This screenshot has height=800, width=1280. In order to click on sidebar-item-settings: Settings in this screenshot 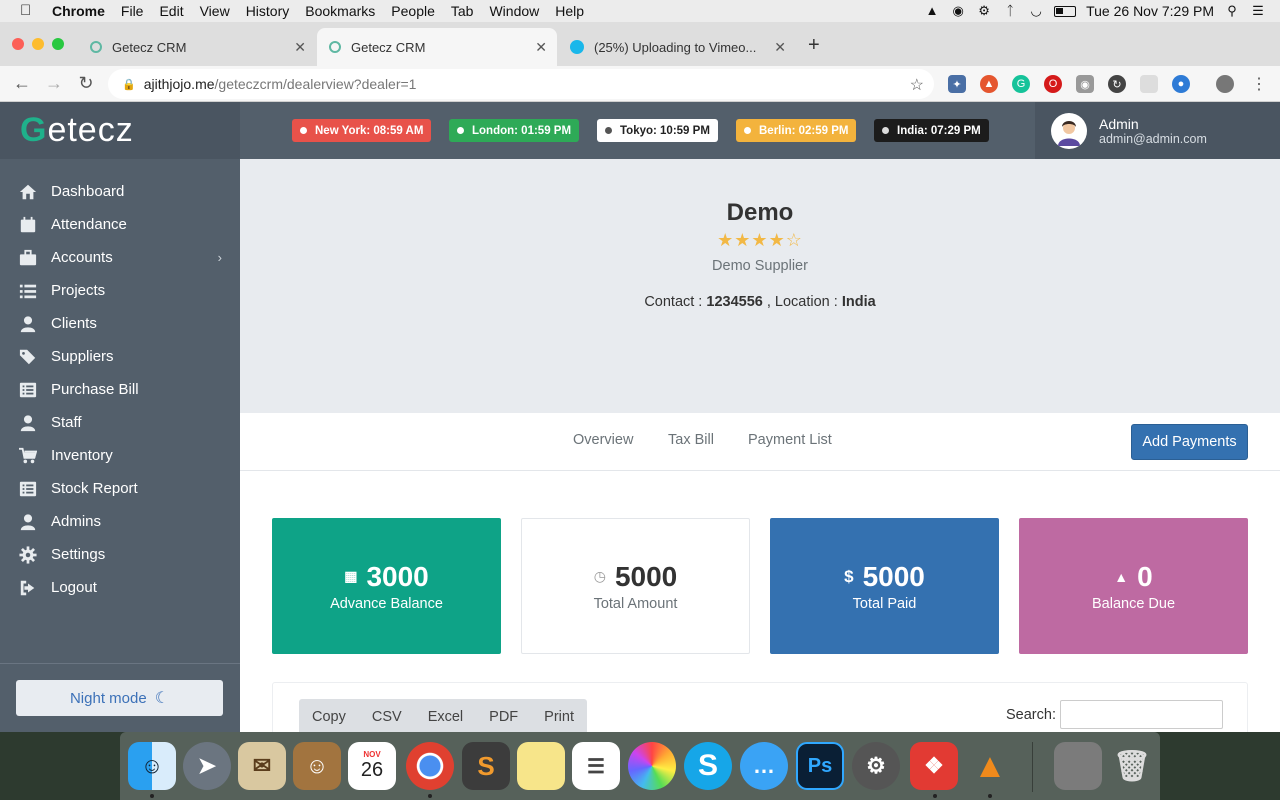, I will do `click(120, 554)`.